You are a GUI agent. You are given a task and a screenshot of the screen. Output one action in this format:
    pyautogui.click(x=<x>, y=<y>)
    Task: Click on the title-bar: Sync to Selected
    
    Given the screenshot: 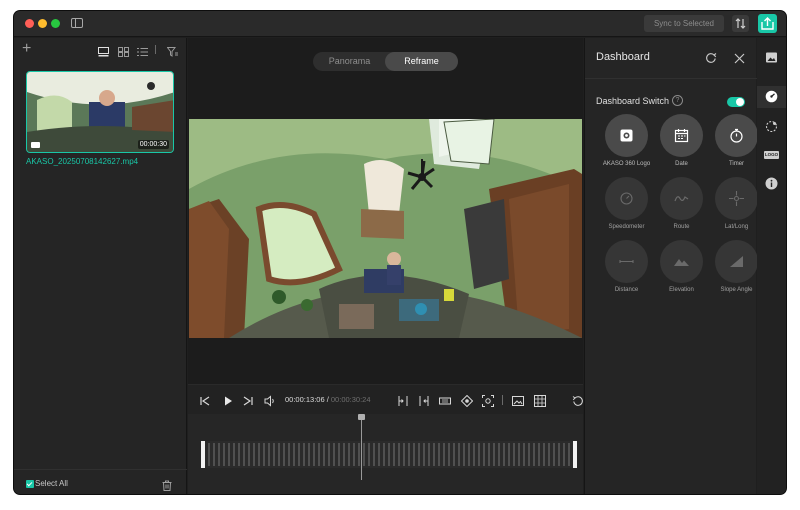 What is the action you would take?
    pyautogui.click(x=400, y=24)
    